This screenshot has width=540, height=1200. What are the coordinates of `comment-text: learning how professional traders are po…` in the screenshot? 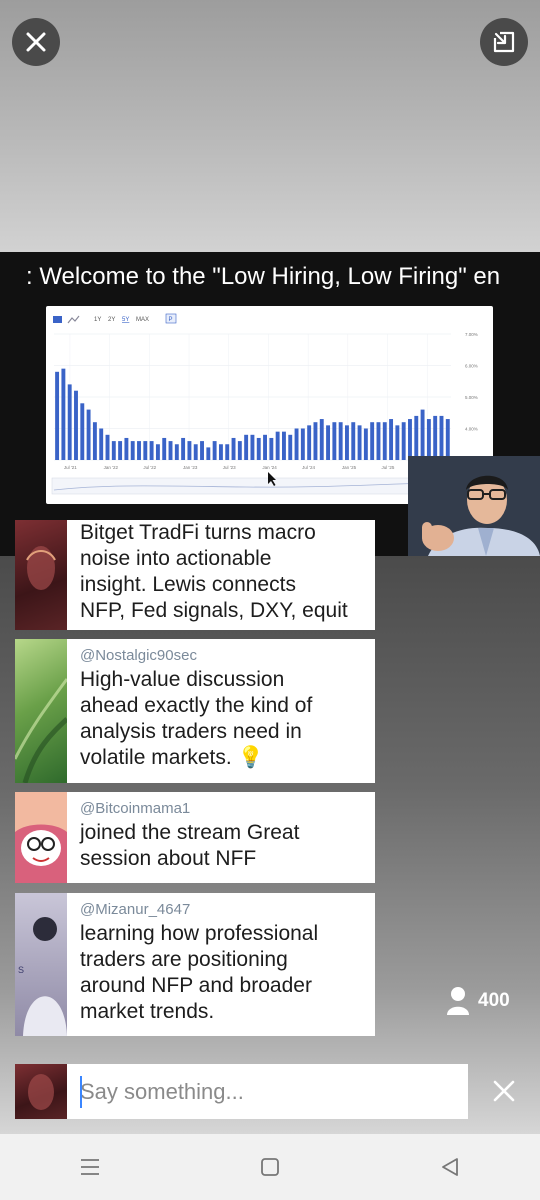 It's located at (199, 972).